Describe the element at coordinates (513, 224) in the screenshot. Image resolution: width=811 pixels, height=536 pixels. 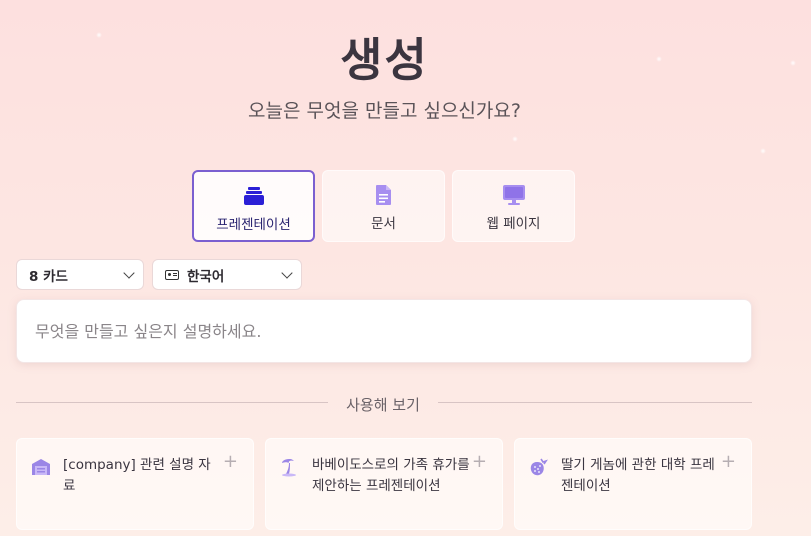
I see `tab-label: 웹 페이지` at that location.